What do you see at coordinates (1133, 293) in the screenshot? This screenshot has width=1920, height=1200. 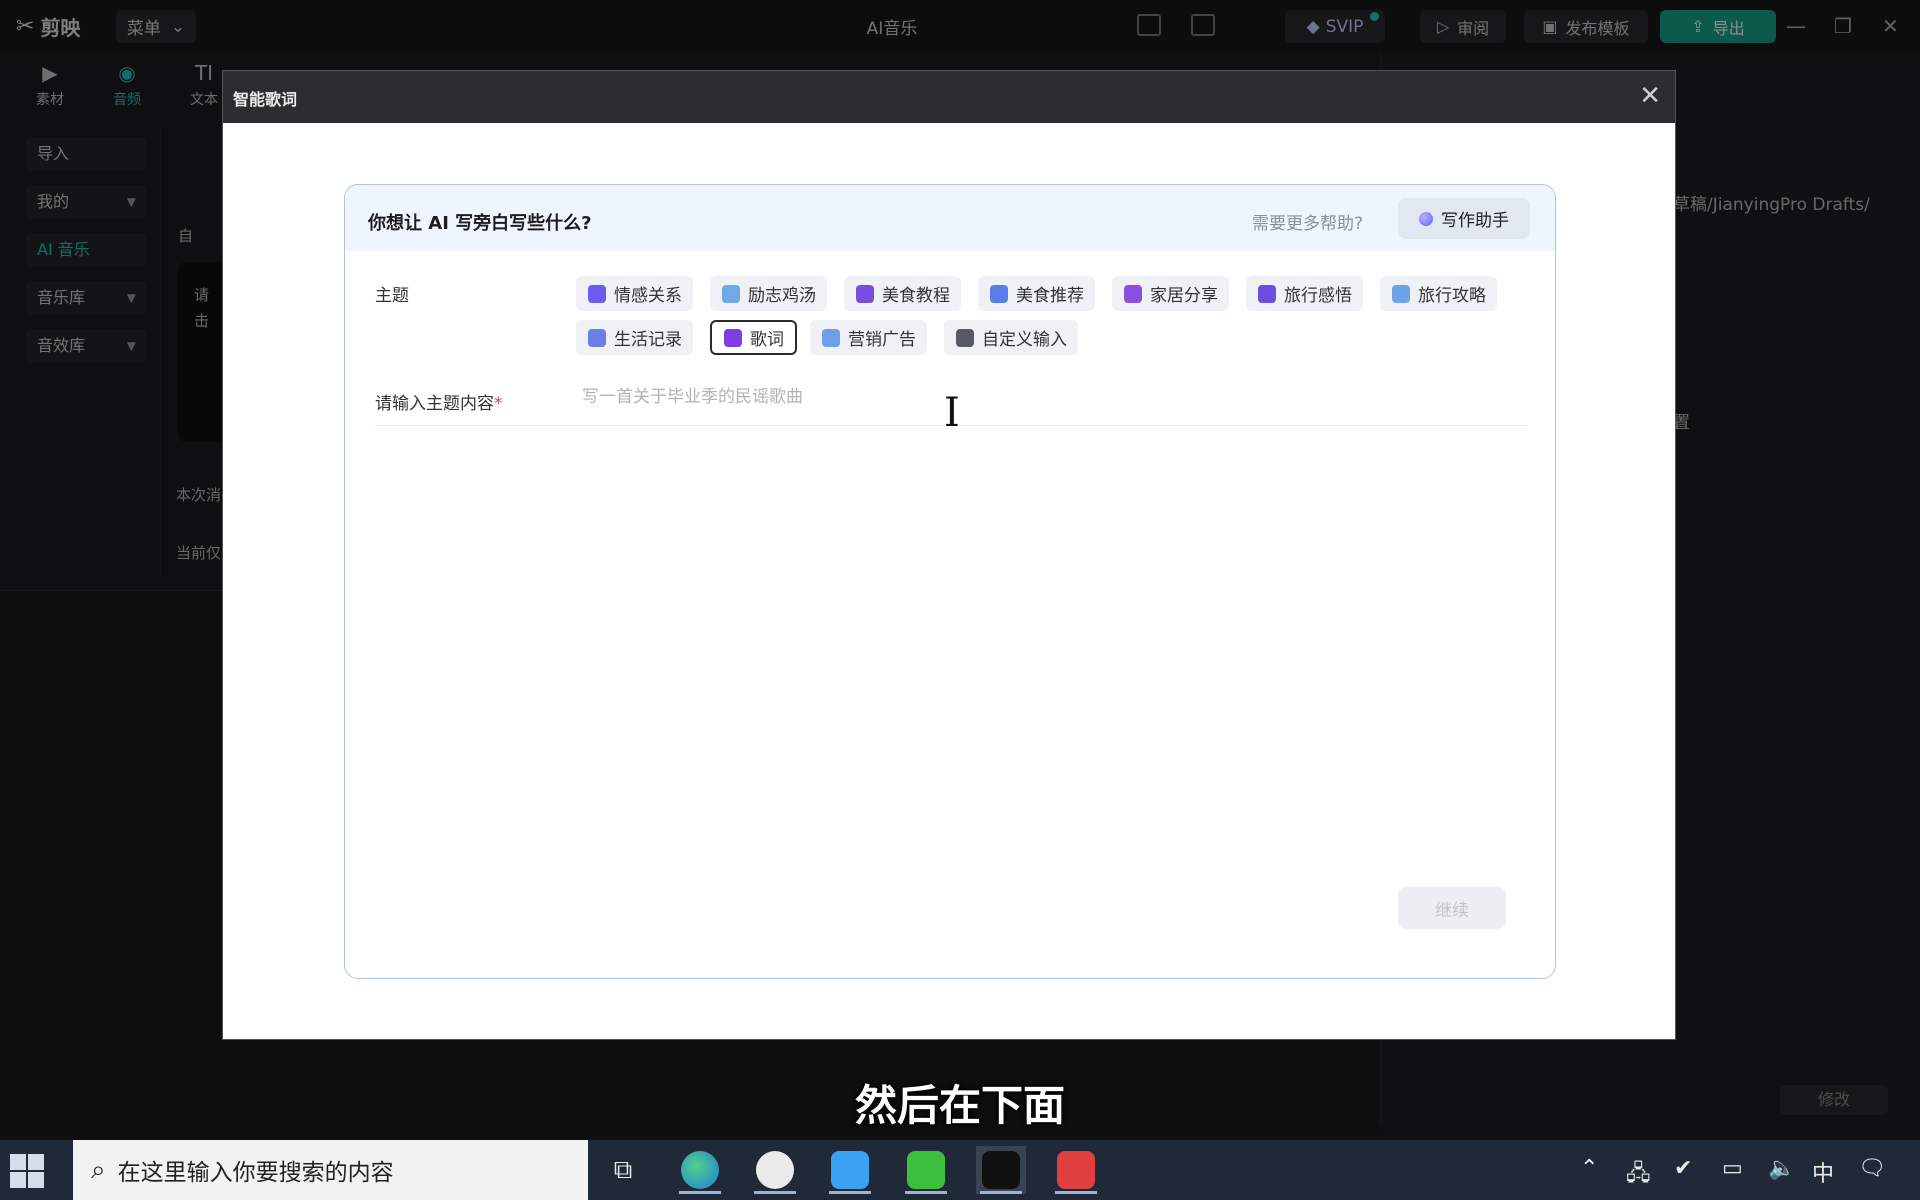 I see `person-icon` at bounding box center [1133, 293].